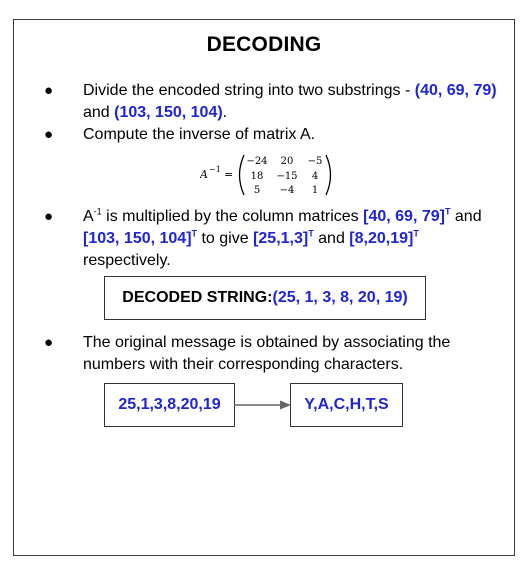 Image resolution: width=528 pixels, height=571 pixels. I want to click on inverse-matrix-equation: A −1 = −24 20 −5 18 −15 4 5 −4 1, so click(266, 175).